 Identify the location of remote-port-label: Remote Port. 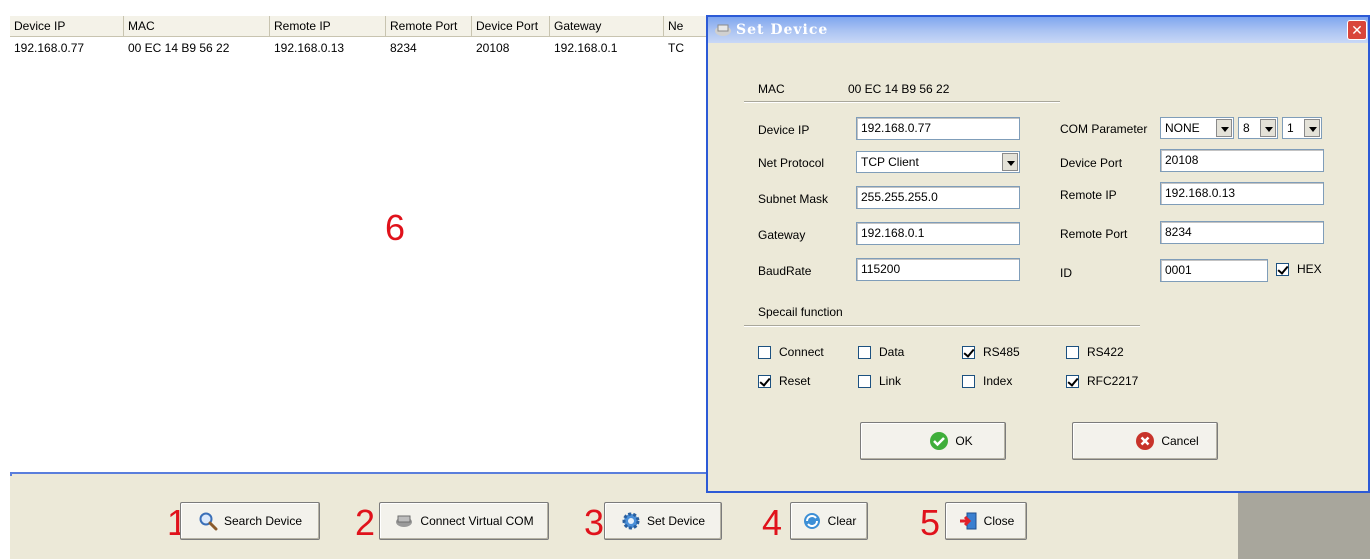
(1094, 234).